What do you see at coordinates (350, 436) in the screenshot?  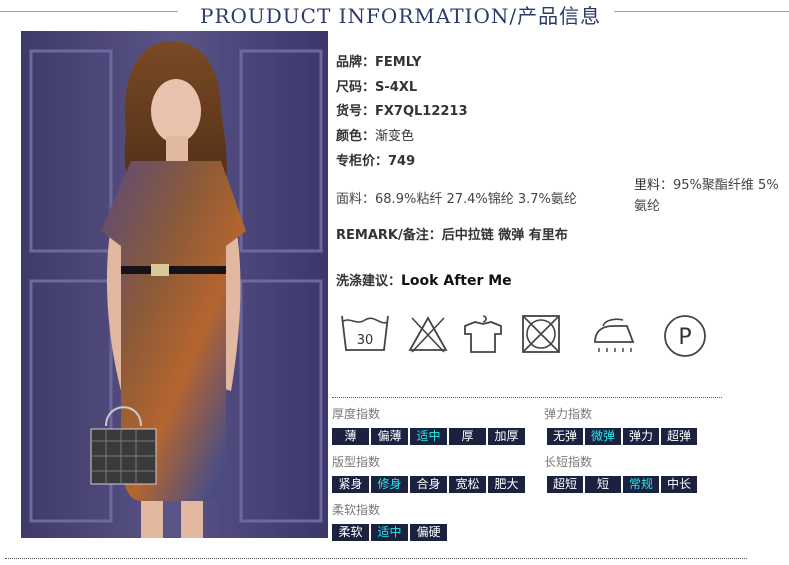 I see `thickness-option: 薄` at bounding box center [350, 436].